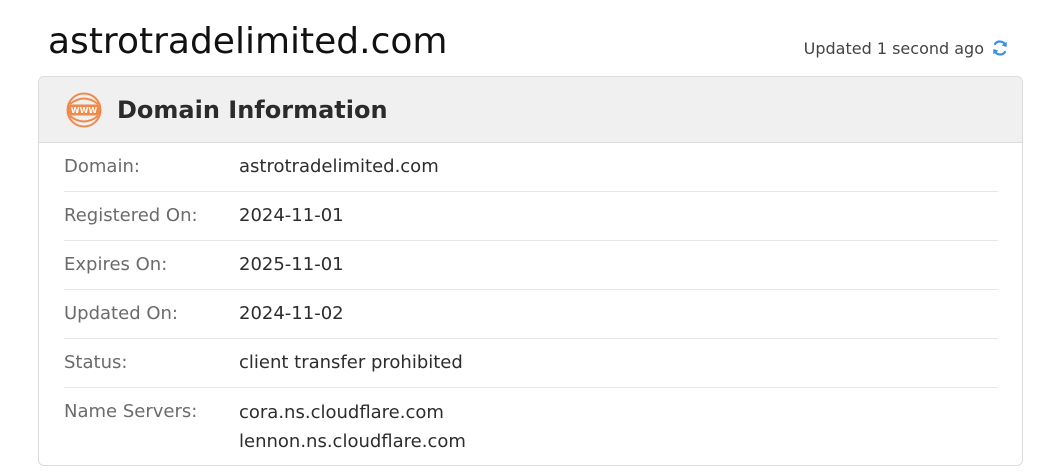  What do you see at coordinates (352, 441) in the screenshot?
I see `name-server: lennon.ns.cloudflare.com` at bounding box center [352, 441].